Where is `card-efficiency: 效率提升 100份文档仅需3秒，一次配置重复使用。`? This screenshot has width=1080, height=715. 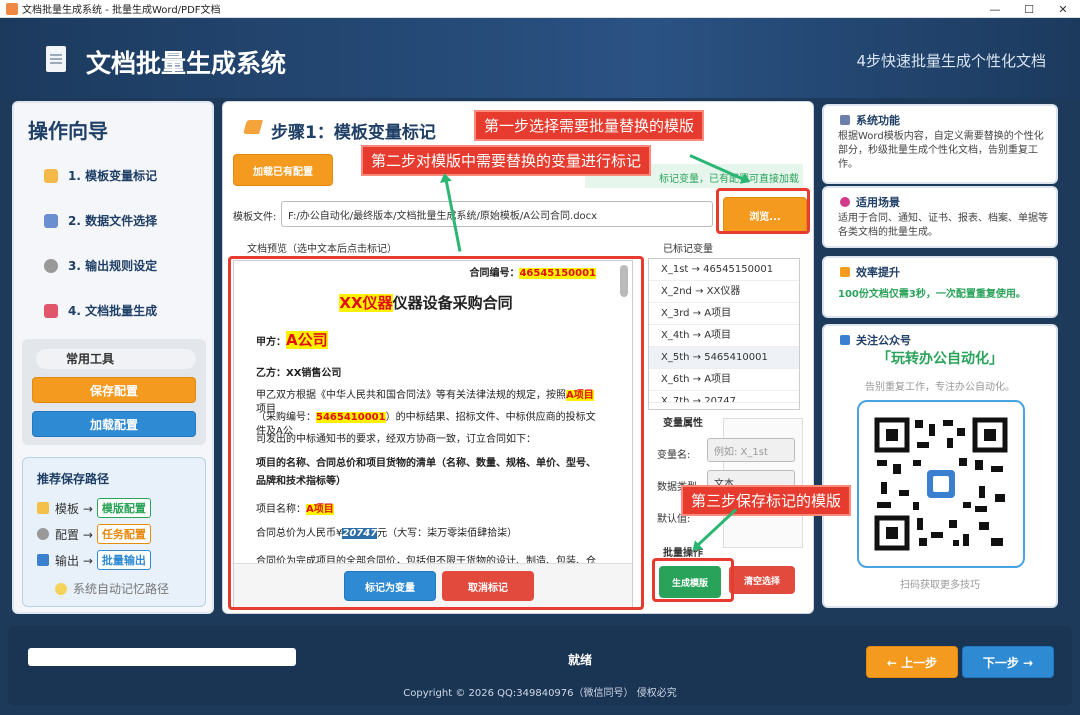
card-efficiency: 效率提升 100份文档仅需3秒，一次配置重复使用。 is located at coordinates (940, 287).